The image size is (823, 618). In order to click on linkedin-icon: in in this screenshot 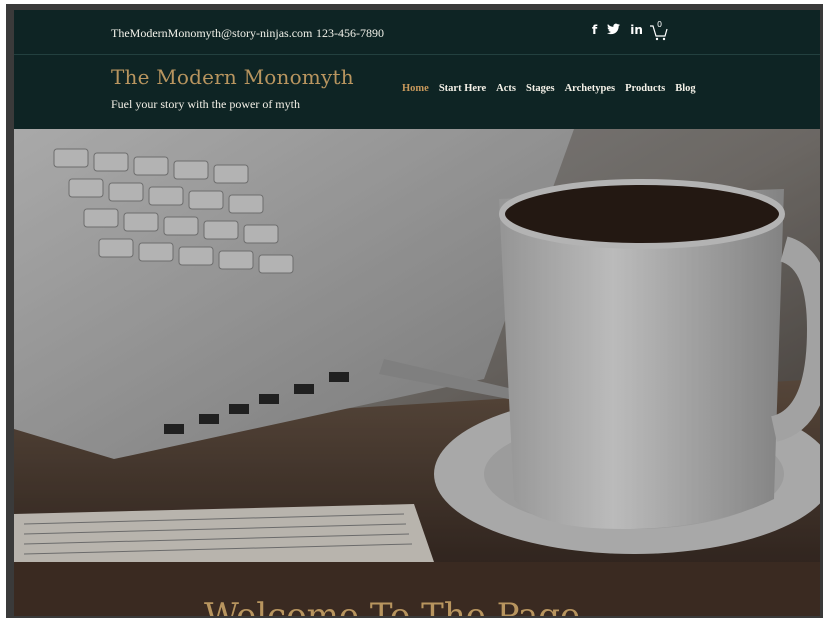, I will do `click(636, 30)`.